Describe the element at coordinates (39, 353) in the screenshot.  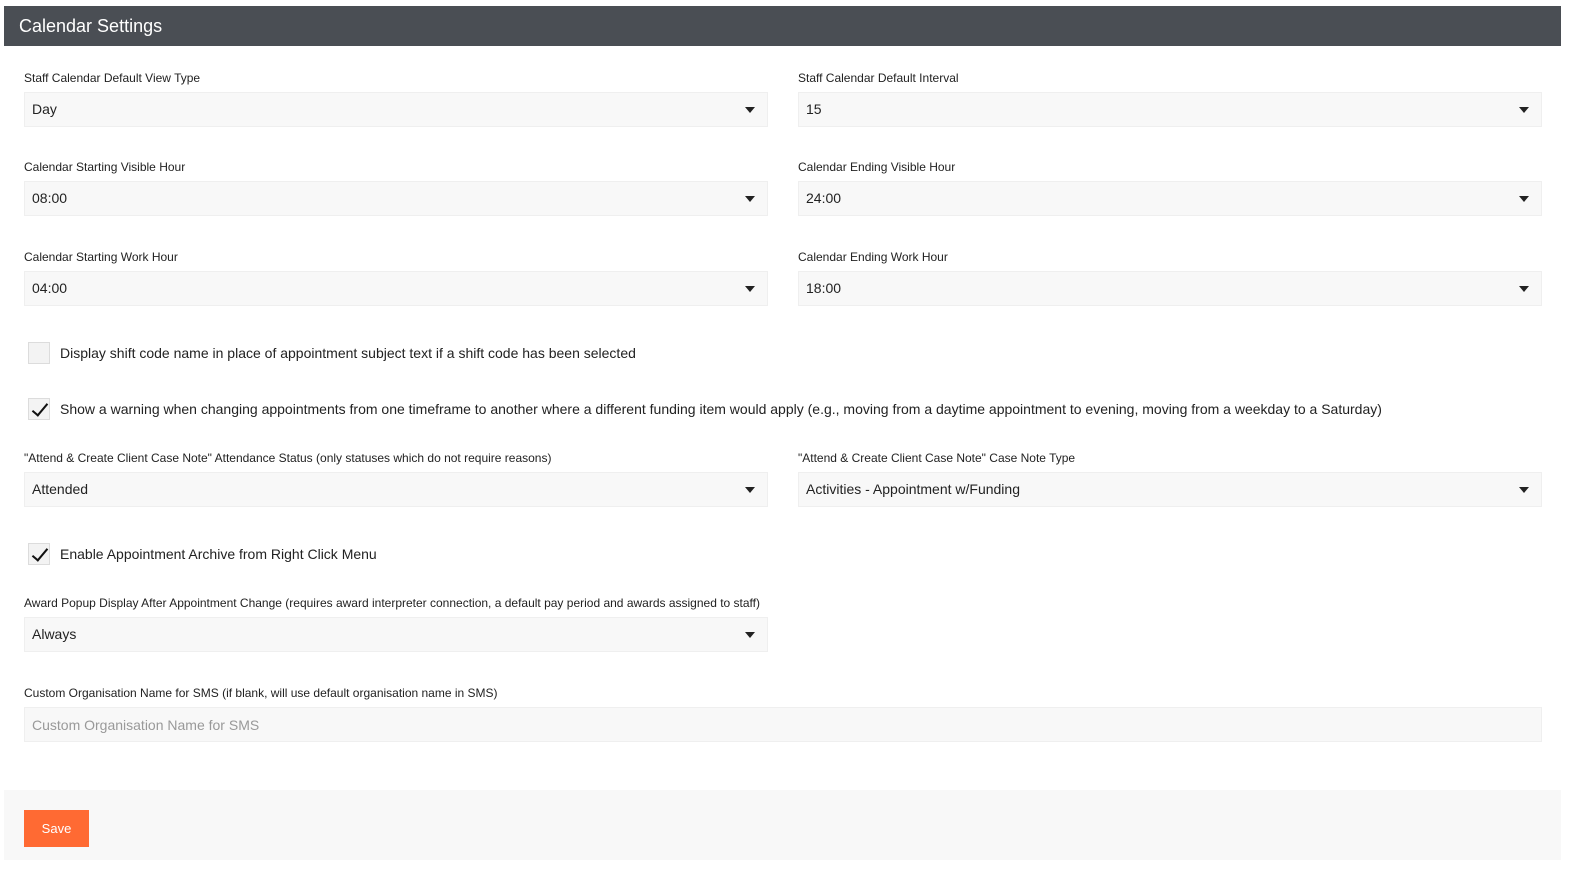
I see `shift-code-name-checkbox` at that location.